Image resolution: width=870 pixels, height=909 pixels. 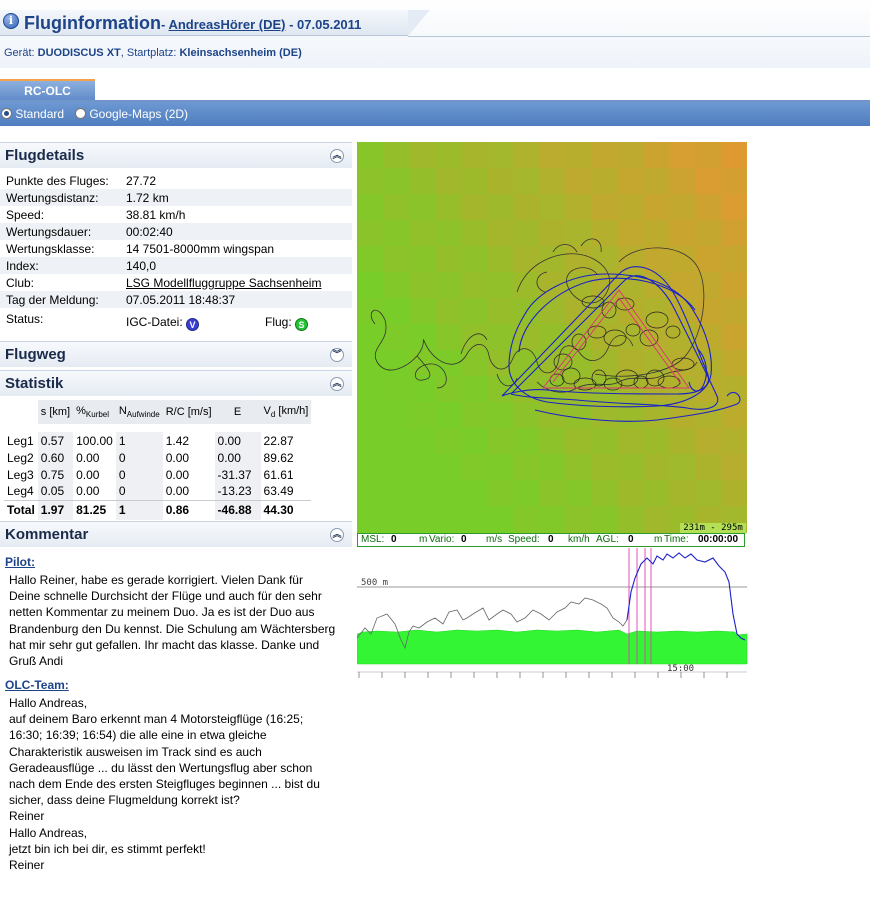 What do you see at coordinates (237, 509) in the screenshot?
I see `total-e: -46.88` at bounding box center [237, 509].